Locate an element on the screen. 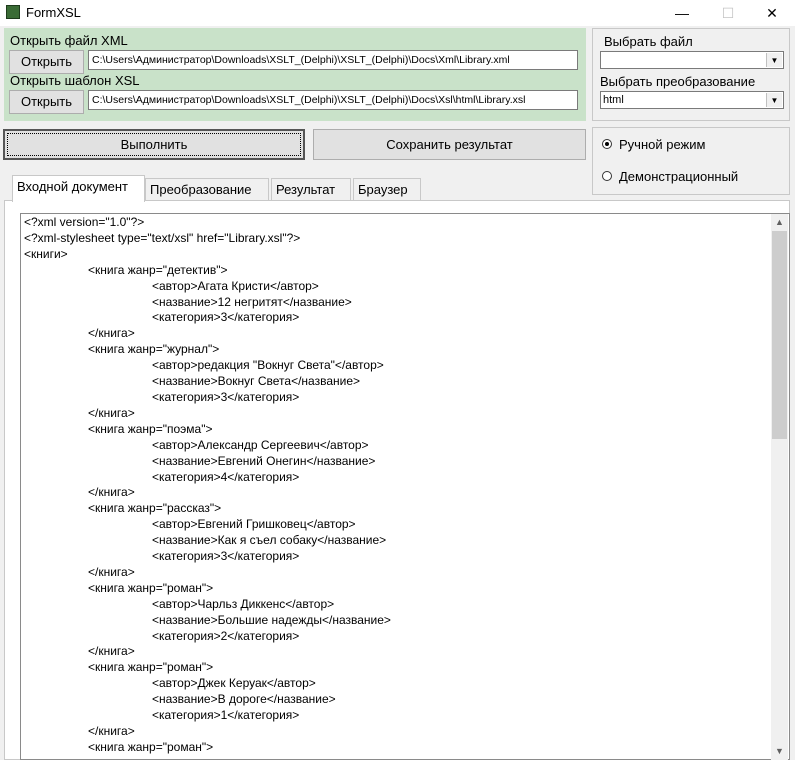 The image size is (795, 760). vertical-scrollbar: ▲ ▼ is located at coordinates (779, 487).